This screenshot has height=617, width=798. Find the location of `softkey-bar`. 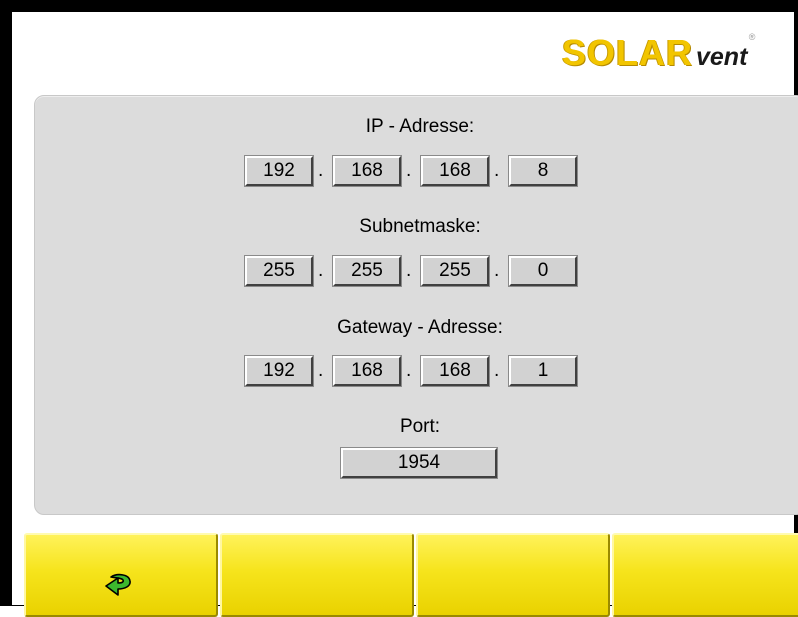

softkey-bar is located at coordinates (411, 575).